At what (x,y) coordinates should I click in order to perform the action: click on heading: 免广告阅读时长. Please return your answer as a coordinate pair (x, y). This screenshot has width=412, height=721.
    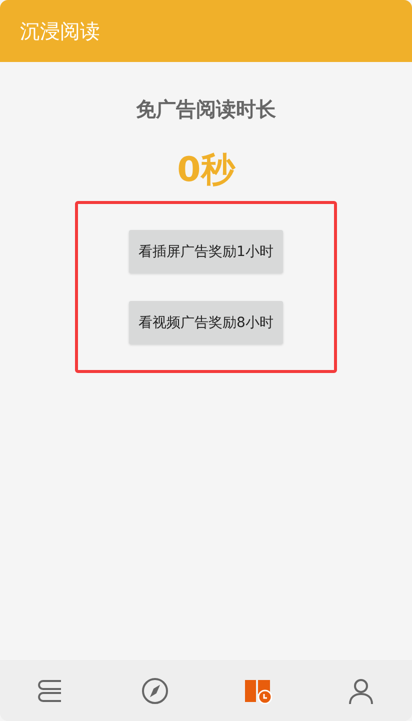
    Looking at the image, I should click on (206, 109).